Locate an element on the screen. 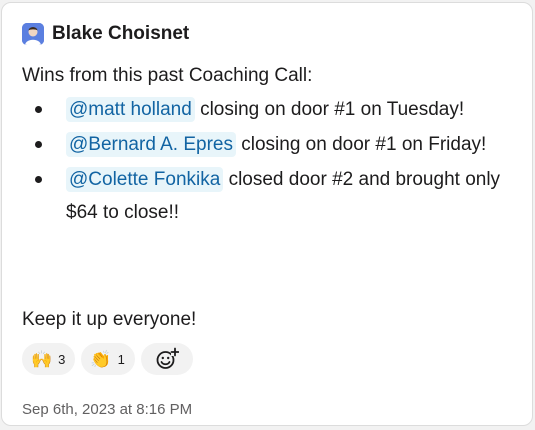 This screenshot has width=535, height=430. reactions-bar: 🙌 3 👏 1 is located at coordinates (107, 359).